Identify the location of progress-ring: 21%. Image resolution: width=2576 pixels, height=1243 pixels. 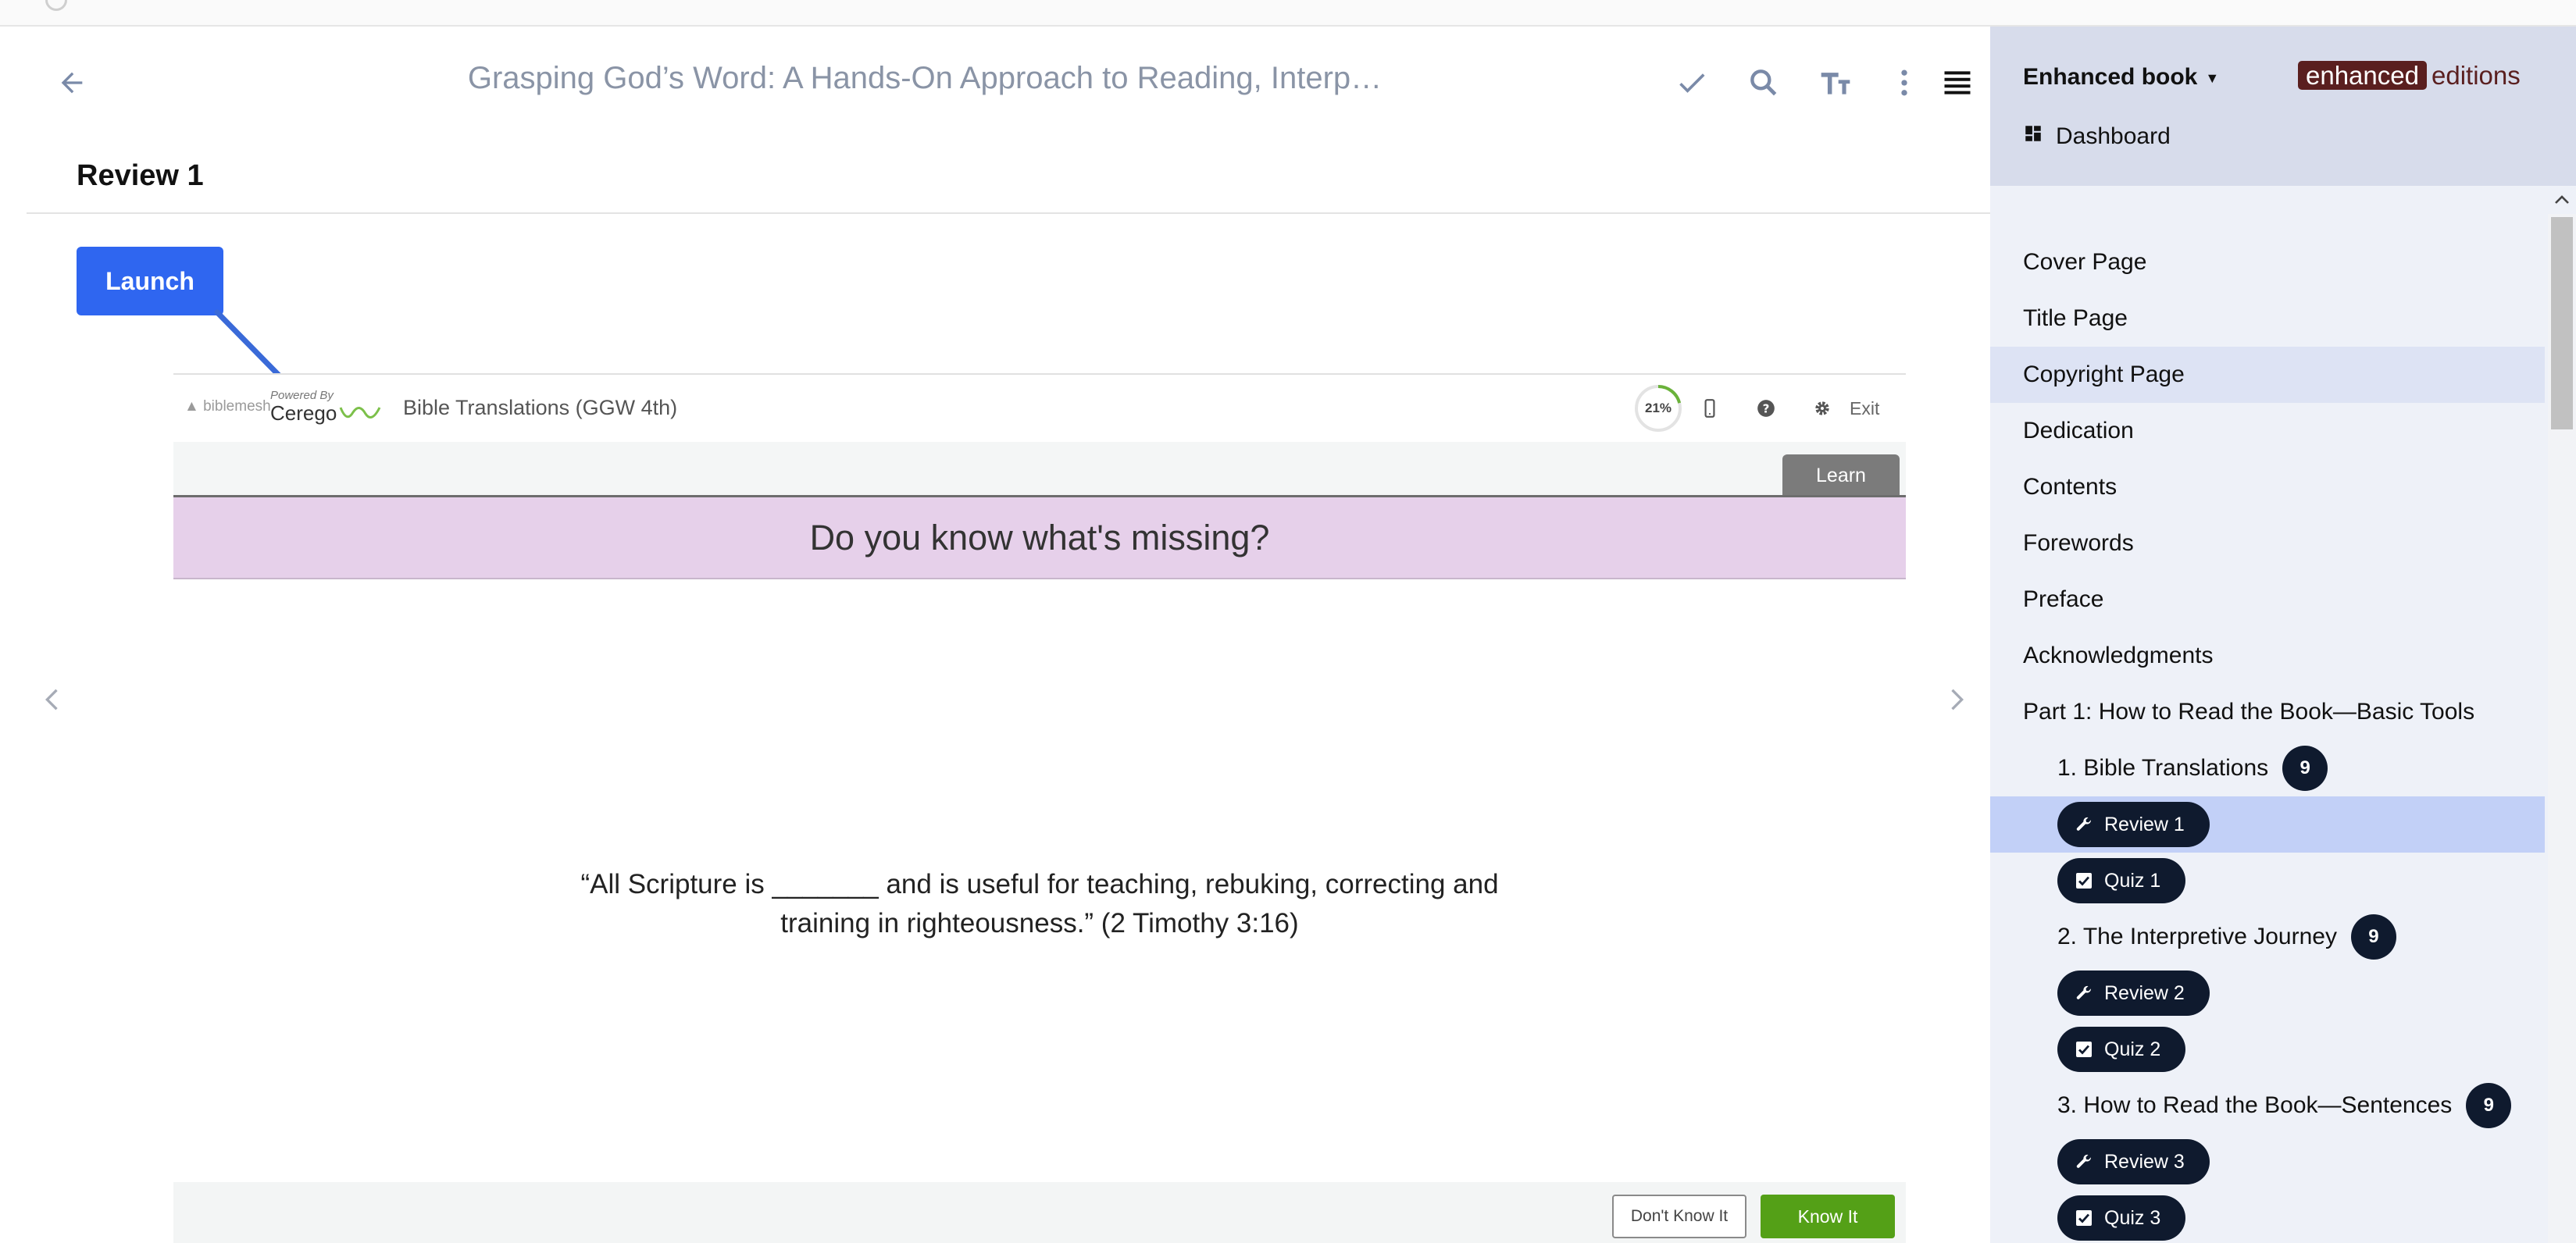
(1658, 408).